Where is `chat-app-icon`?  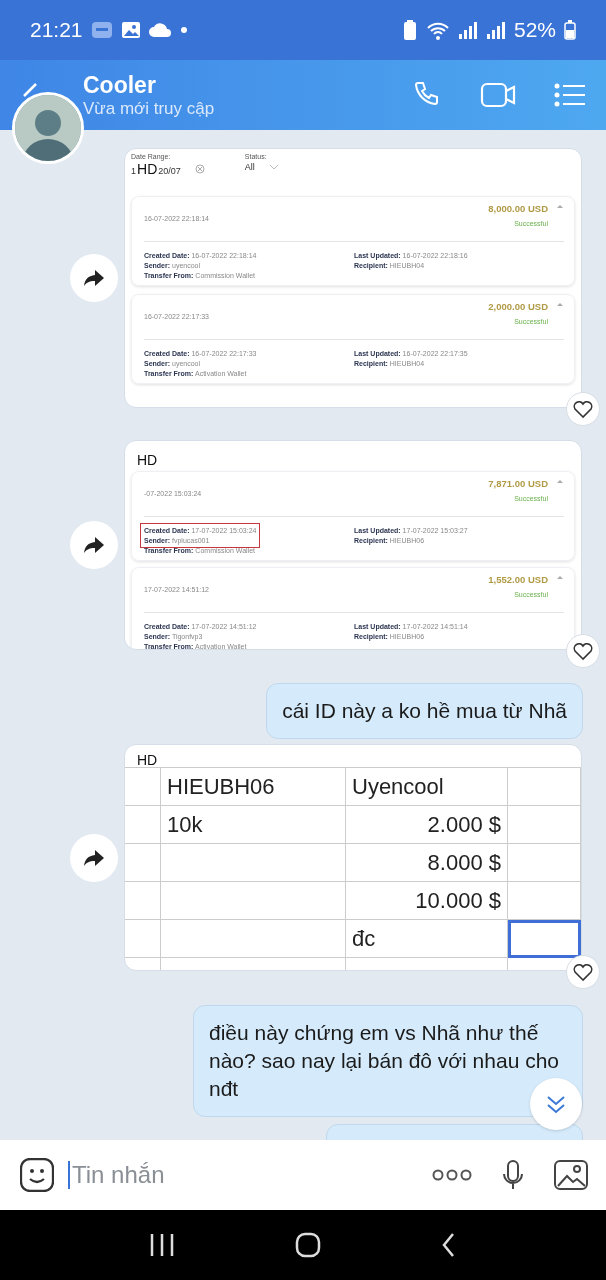 chat-app-icon is located at coordinates (101, 30).